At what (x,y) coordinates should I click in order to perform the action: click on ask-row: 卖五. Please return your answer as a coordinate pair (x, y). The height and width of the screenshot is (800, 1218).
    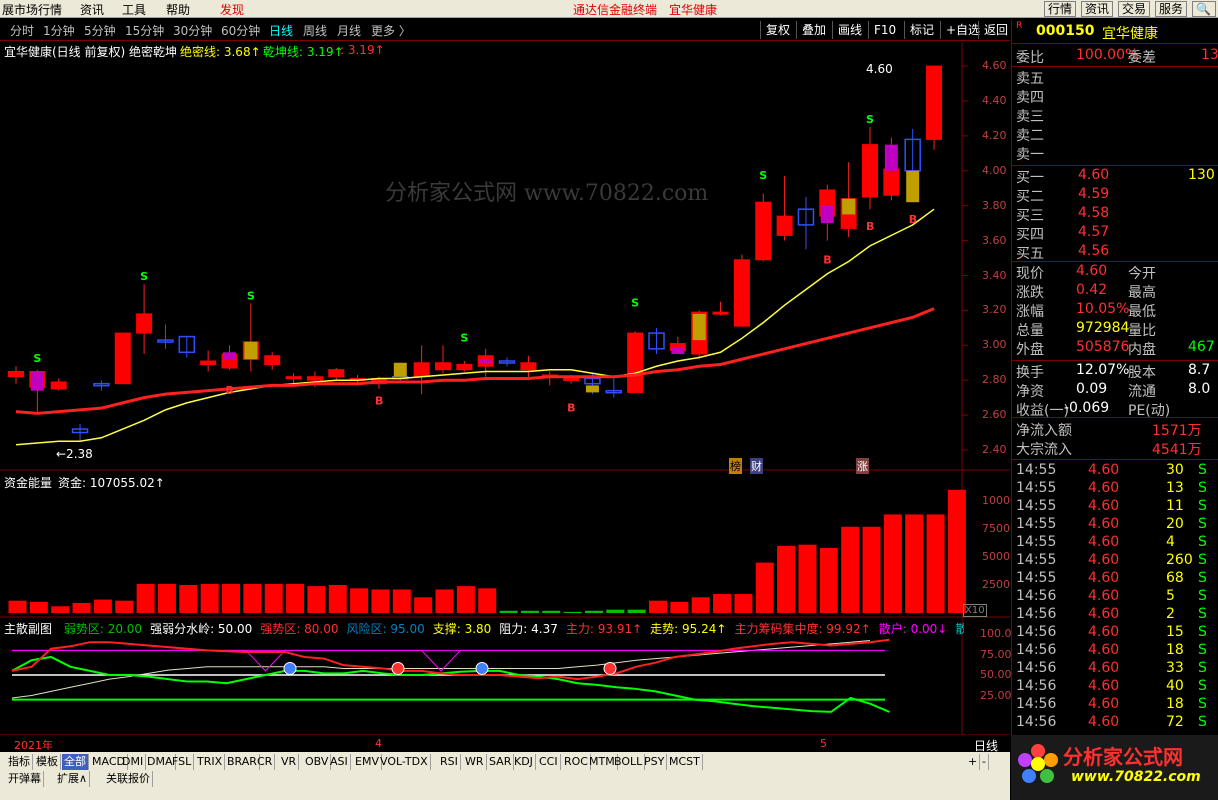
    Looking at the image, I should click on (1116, 77).